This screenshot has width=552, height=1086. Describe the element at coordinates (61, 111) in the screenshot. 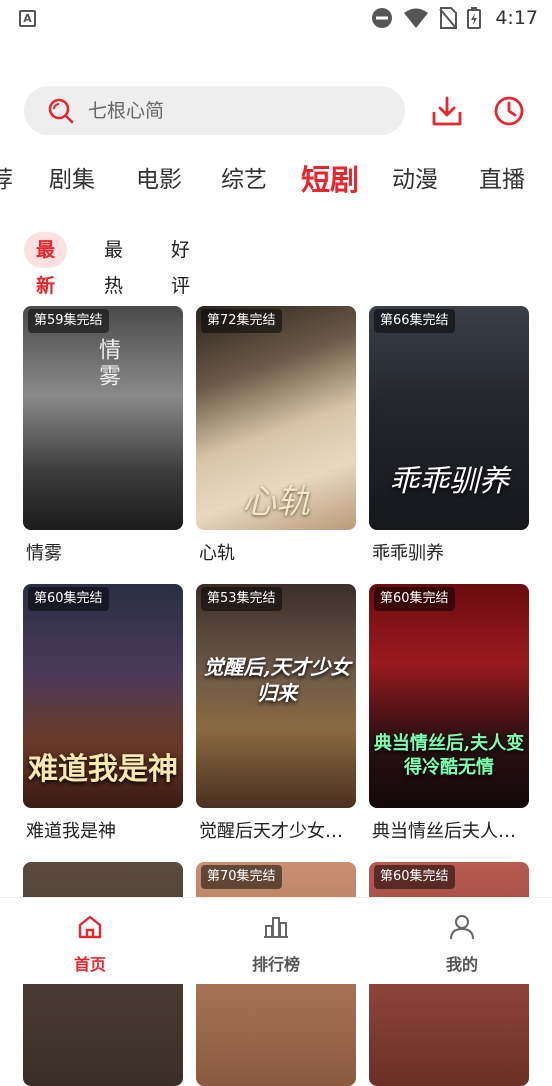

I see `search-icon` at that location.